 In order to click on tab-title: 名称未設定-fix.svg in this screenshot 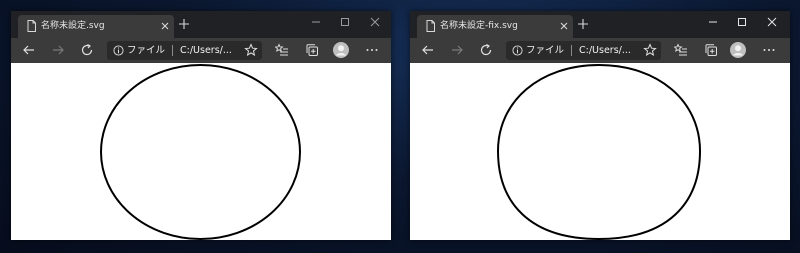, I will do `click(479, 26)`.